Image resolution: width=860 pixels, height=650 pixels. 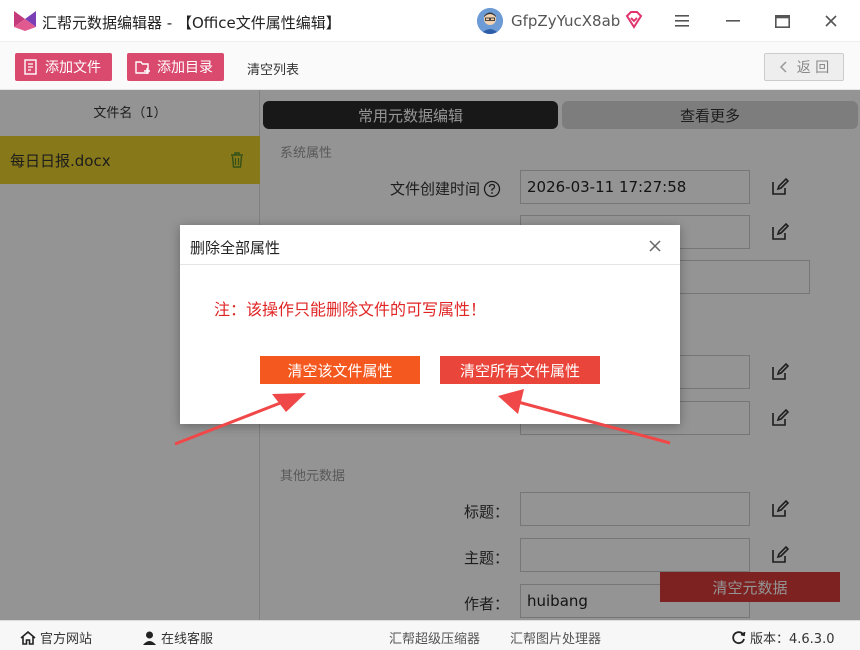 What do you see at coordinates (187, 639) in the screenshot?
I see `online-support-label: 在线客服` at bounding box center [187, 639].